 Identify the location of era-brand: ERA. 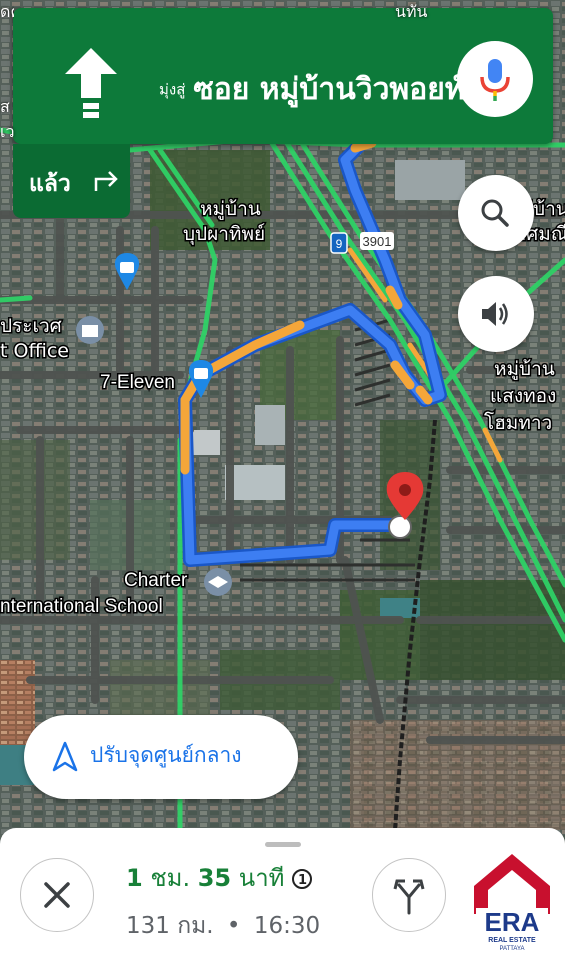
(512, 922).